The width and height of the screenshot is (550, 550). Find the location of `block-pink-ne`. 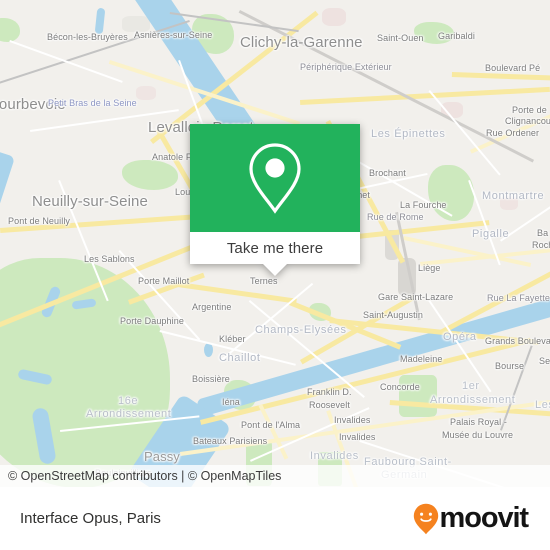

block-pink-ne is located at coordinates (146, 93).